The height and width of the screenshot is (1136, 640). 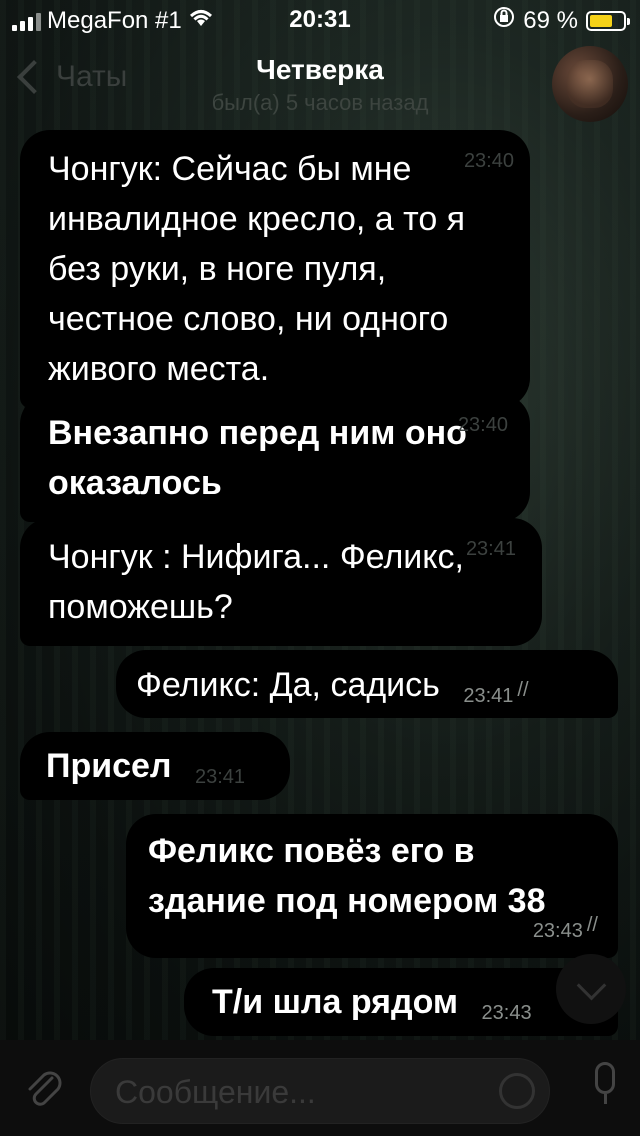 I want to click on message-input-wrapper, so click(x=320, y=1091).